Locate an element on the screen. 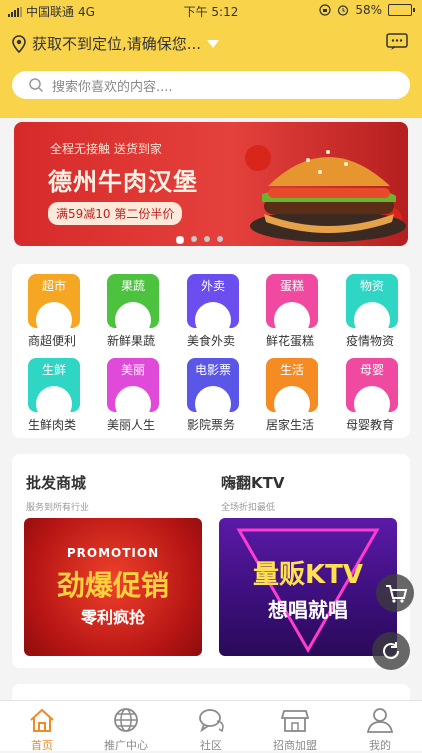 The image size is (422, 753). cart-icon is located at coordinates (397, 594).